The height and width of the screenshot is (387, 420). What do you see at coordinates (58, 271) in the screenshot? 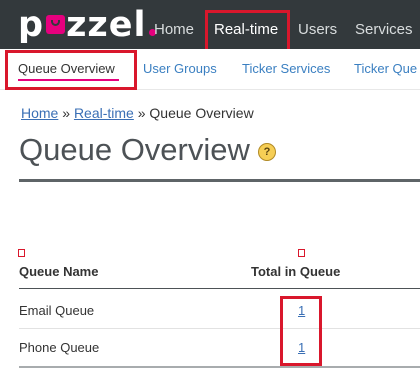
I see `column-header-queue-name: Queue Name` at bounding box center [58, 271].